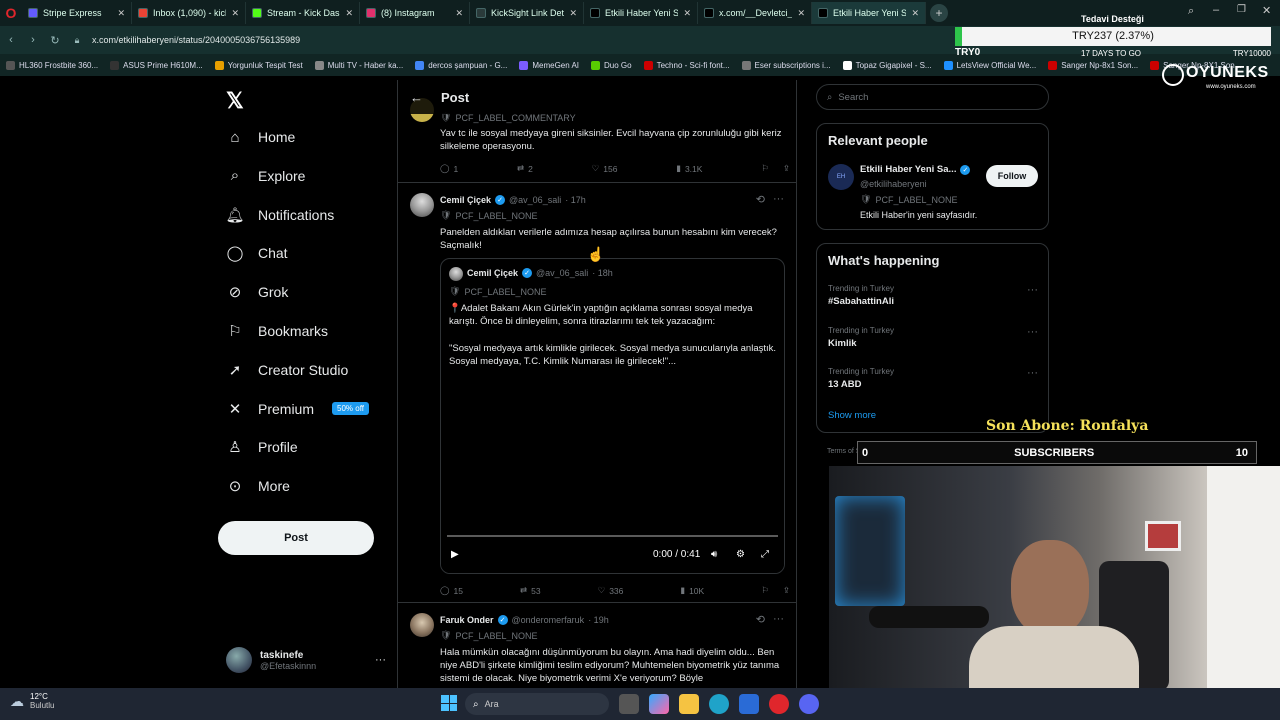 Image resolution: width=1280 pixels, height=720 pixels. What do you see at coordinates (189, 13) in the screenshot?
I see `tab-1: Inbox (1,090) - kicktaskin ✕` at bounding box center [189, 13].